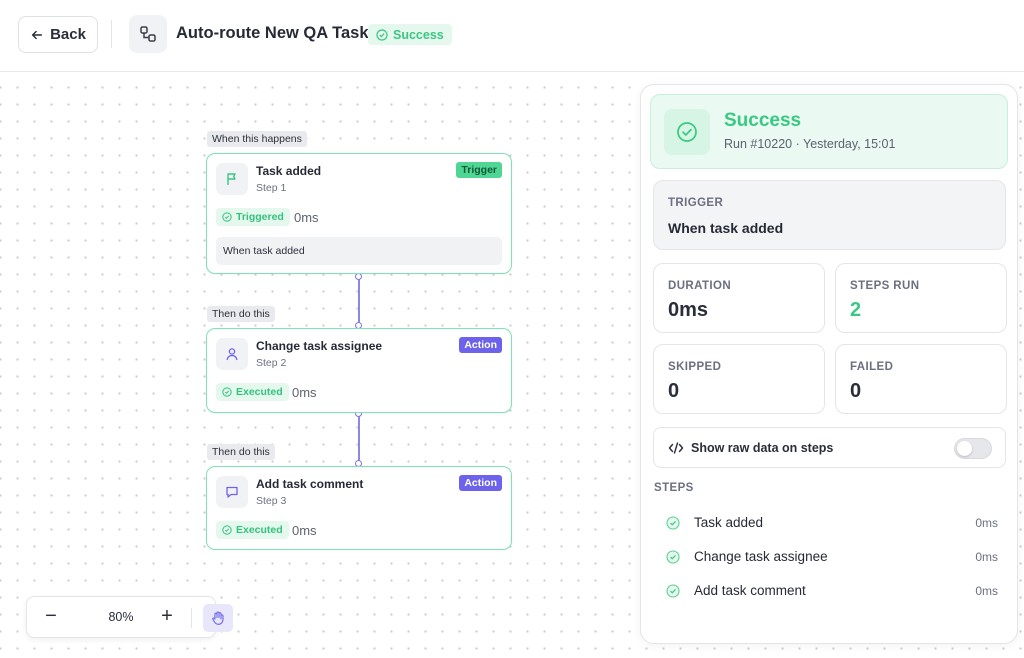 This screenshot has width=1024, height=658. Describe the element at coordinates (739, 379) in the screenshot. I see `stat-skipped: SKIPPED 0` at that location.